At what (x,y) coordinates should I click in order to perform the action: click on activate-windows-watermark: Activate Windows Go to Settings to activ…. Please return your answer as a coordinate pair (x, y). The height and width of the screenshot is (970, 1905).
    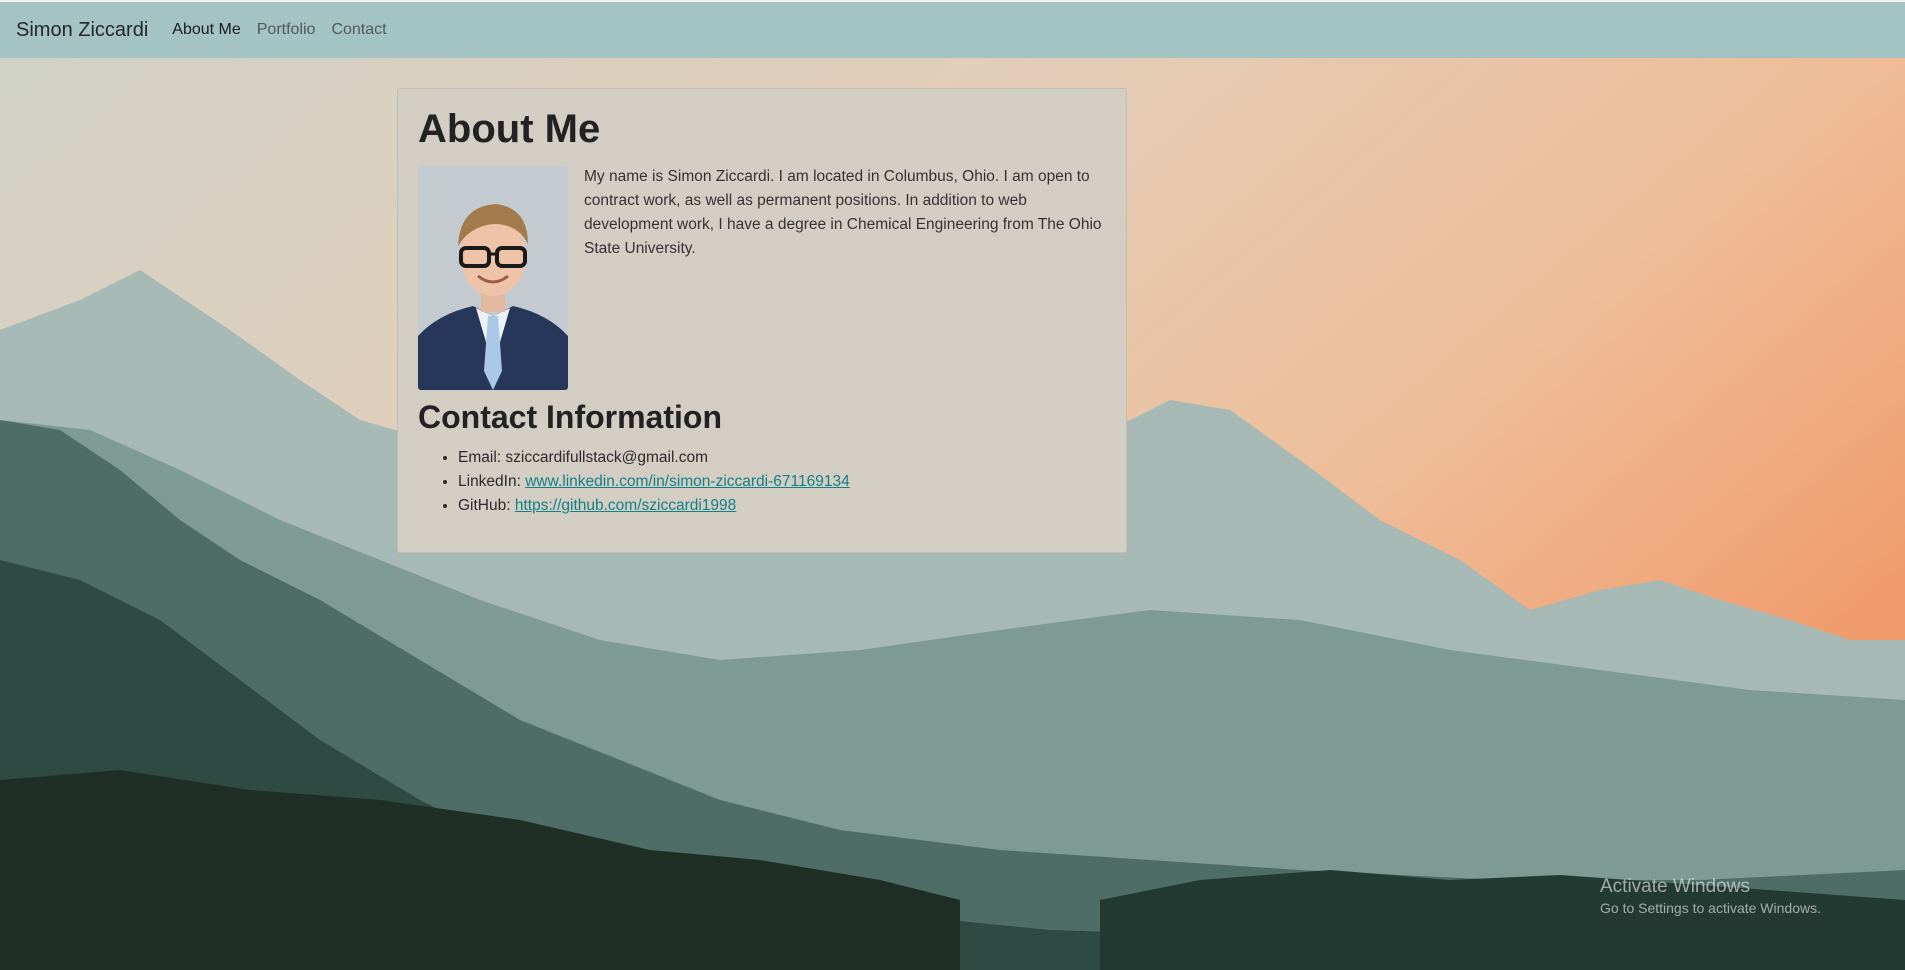
    Looking at the image, I should click on (1710, 896).